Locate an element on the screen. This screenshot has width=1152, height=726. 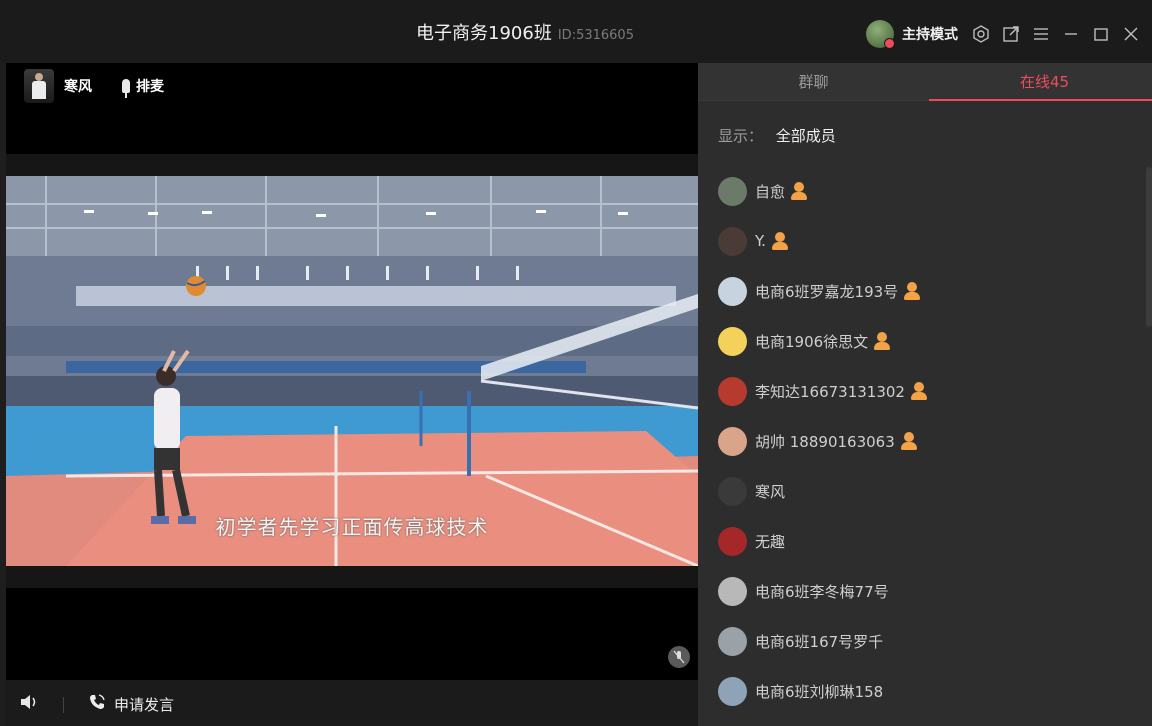
mic-icon is located at coordinates (126, 88).